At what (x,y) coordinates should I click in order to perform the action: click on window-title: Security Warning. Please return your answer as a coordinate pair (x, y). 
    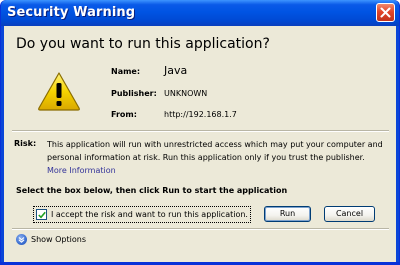
    Looking at the image, I should click on (71, 12).